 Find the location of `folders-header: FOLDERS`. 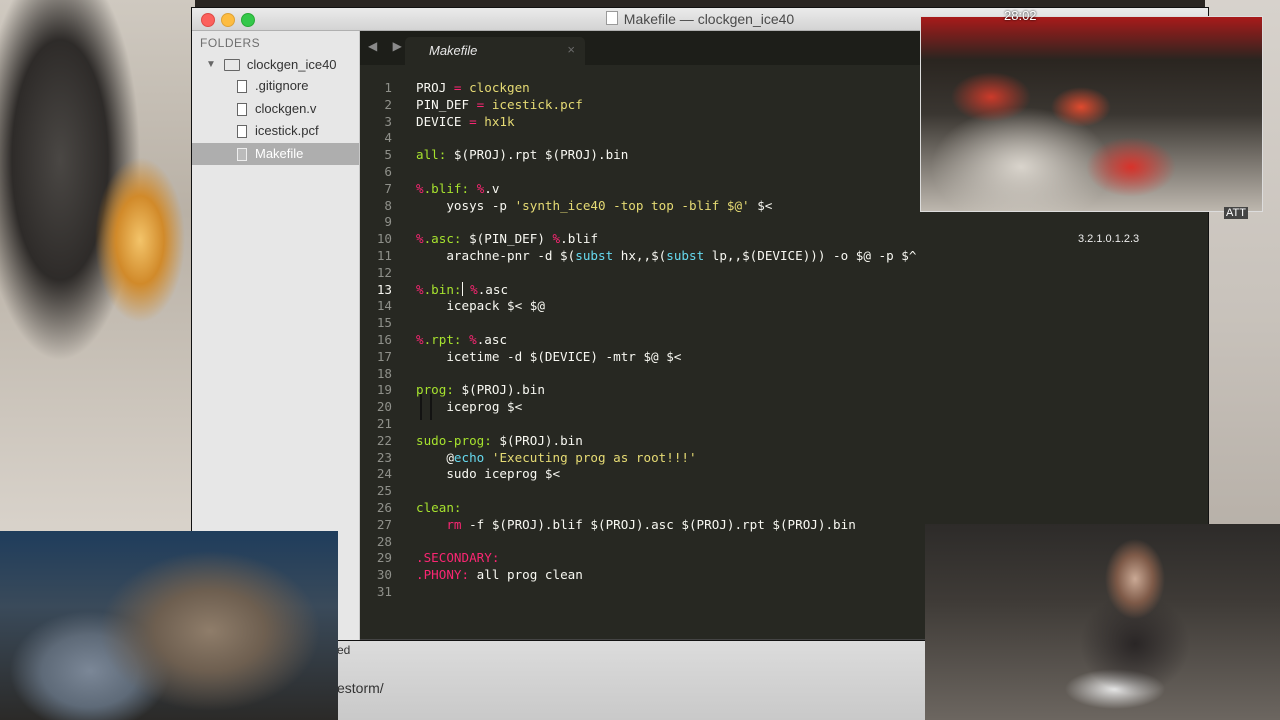

folders-header: FOLDERS is located at coordinates (230, 43).